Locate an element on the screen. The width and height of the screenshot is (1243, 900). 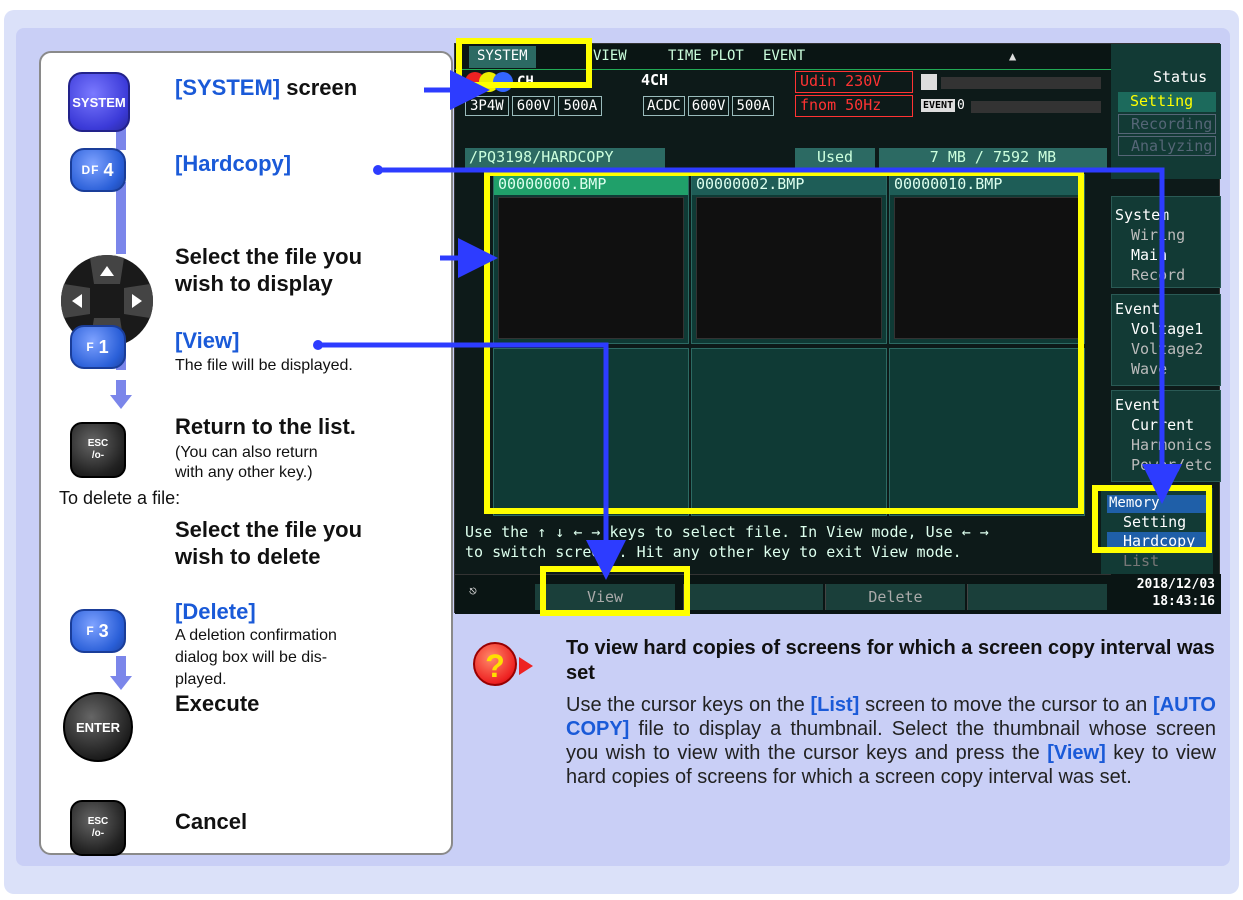
help-text: screen to move the cursor to an is located at coordinates (1006, 705).